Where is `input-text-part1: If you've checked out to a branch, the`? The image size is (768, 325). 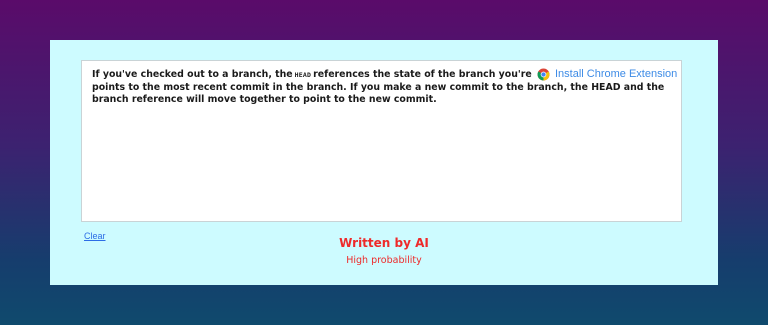
input-text-part1: If you've checked out to a branch, the is located at coordinates (192, 74).